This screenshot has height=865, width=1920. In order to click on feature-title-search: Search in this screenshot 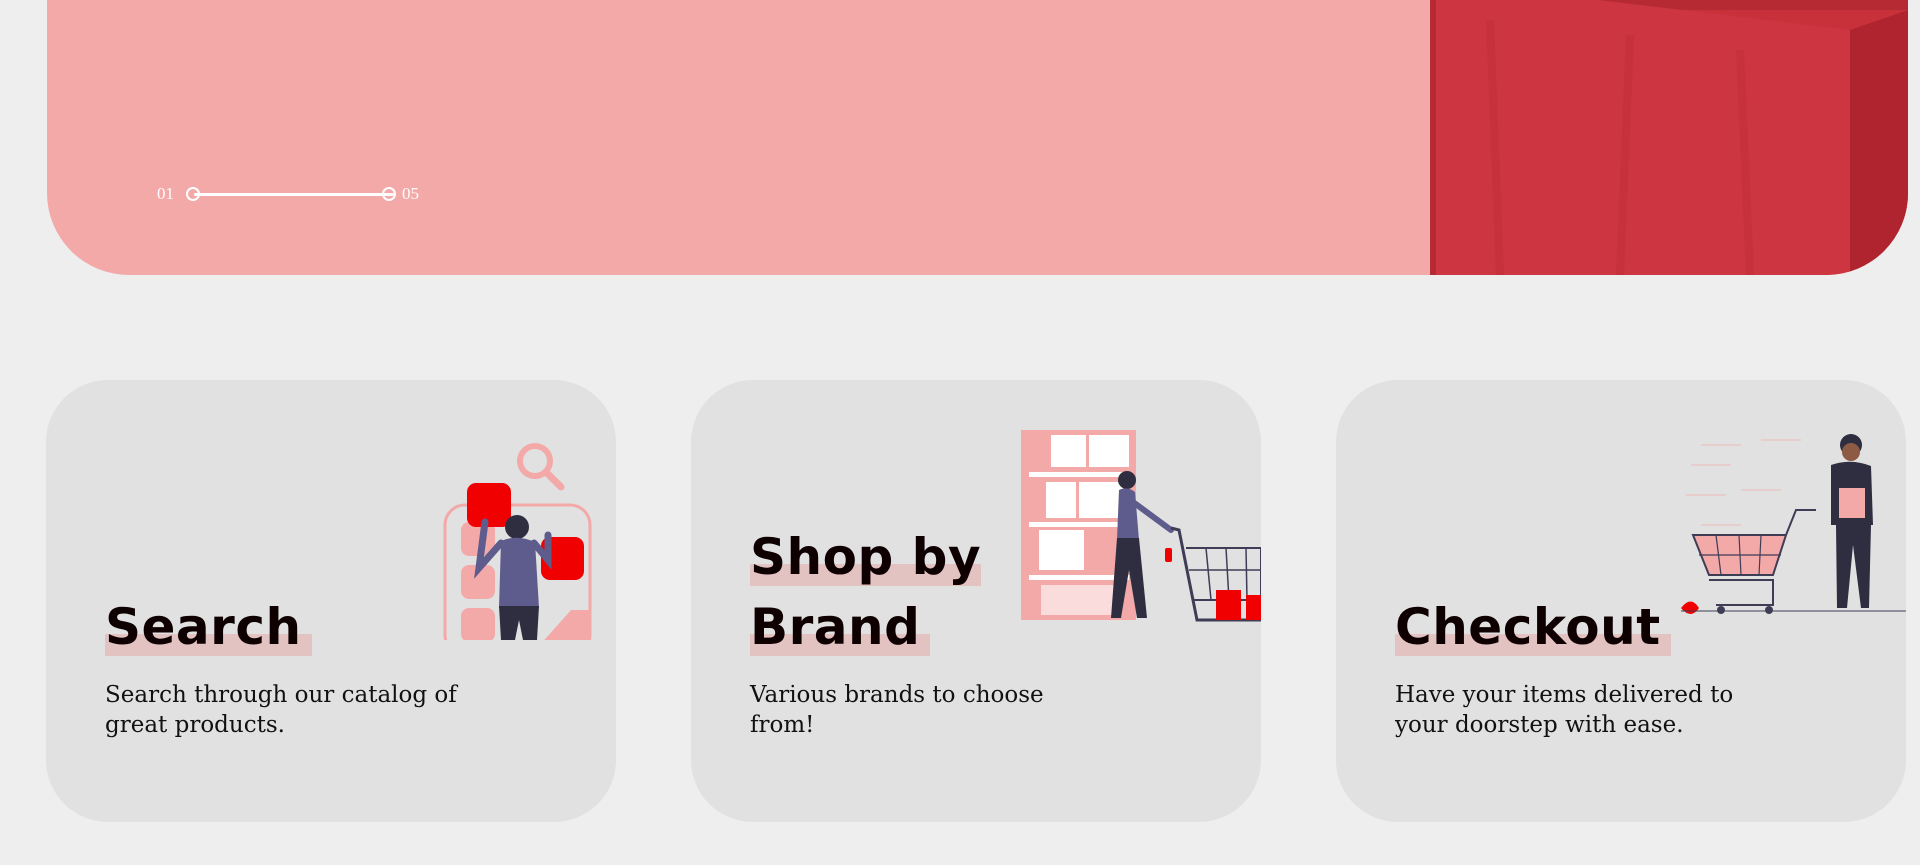, I will do `click(208, 627)`.